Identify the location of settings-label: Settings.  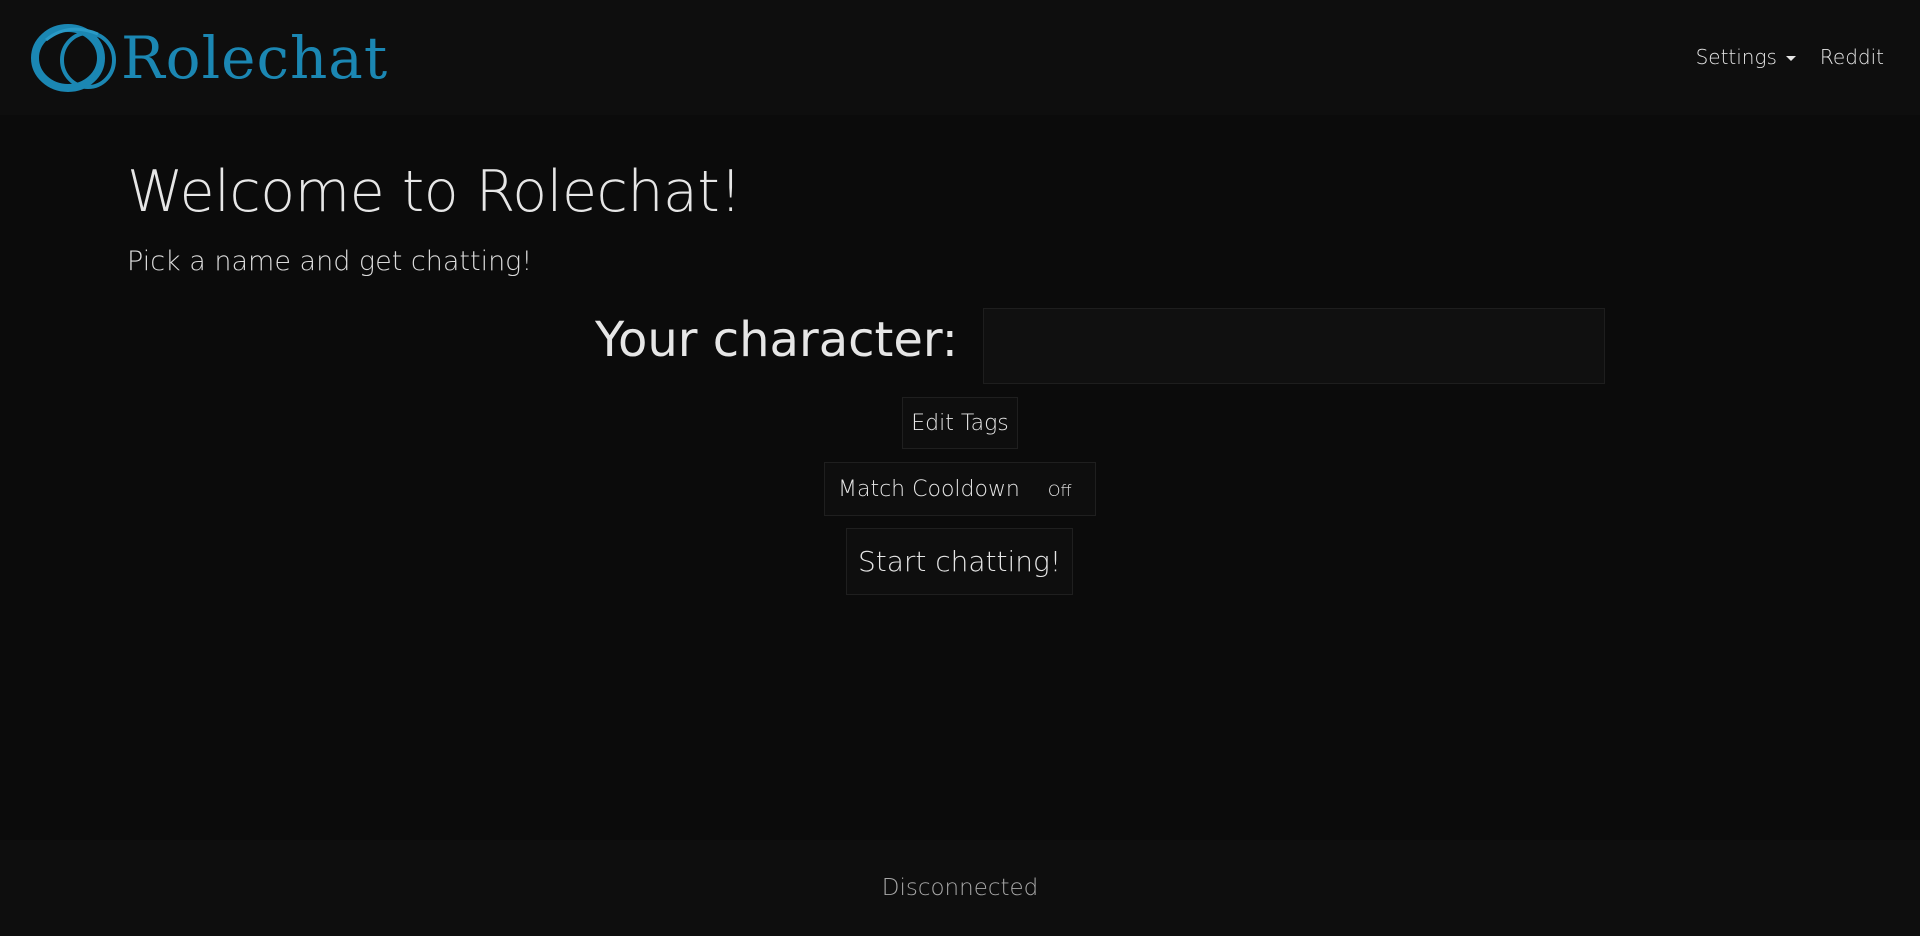
(1736, 57).